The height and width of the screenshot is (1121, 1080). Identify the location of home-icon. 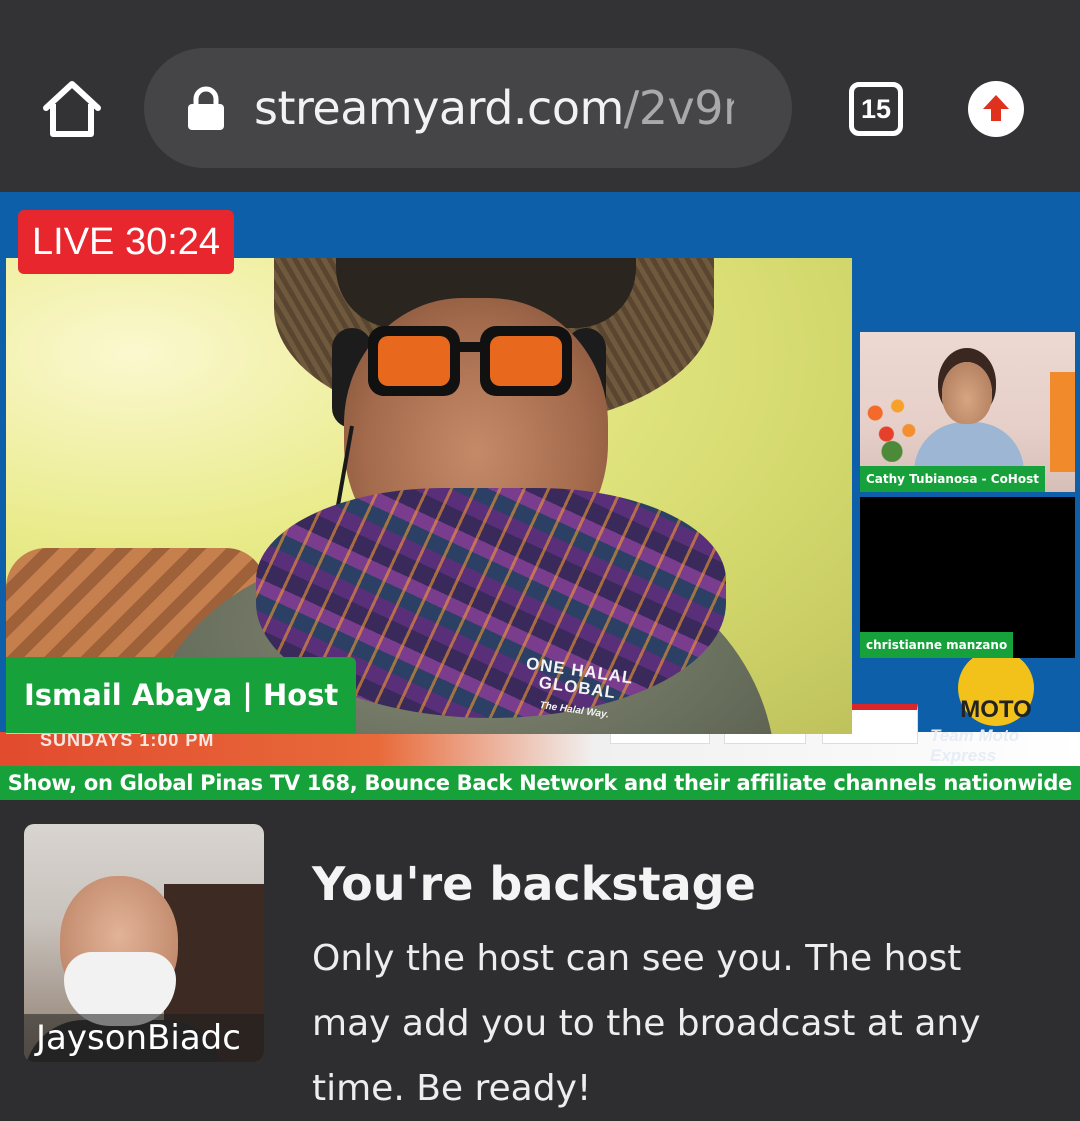
(72, 110).